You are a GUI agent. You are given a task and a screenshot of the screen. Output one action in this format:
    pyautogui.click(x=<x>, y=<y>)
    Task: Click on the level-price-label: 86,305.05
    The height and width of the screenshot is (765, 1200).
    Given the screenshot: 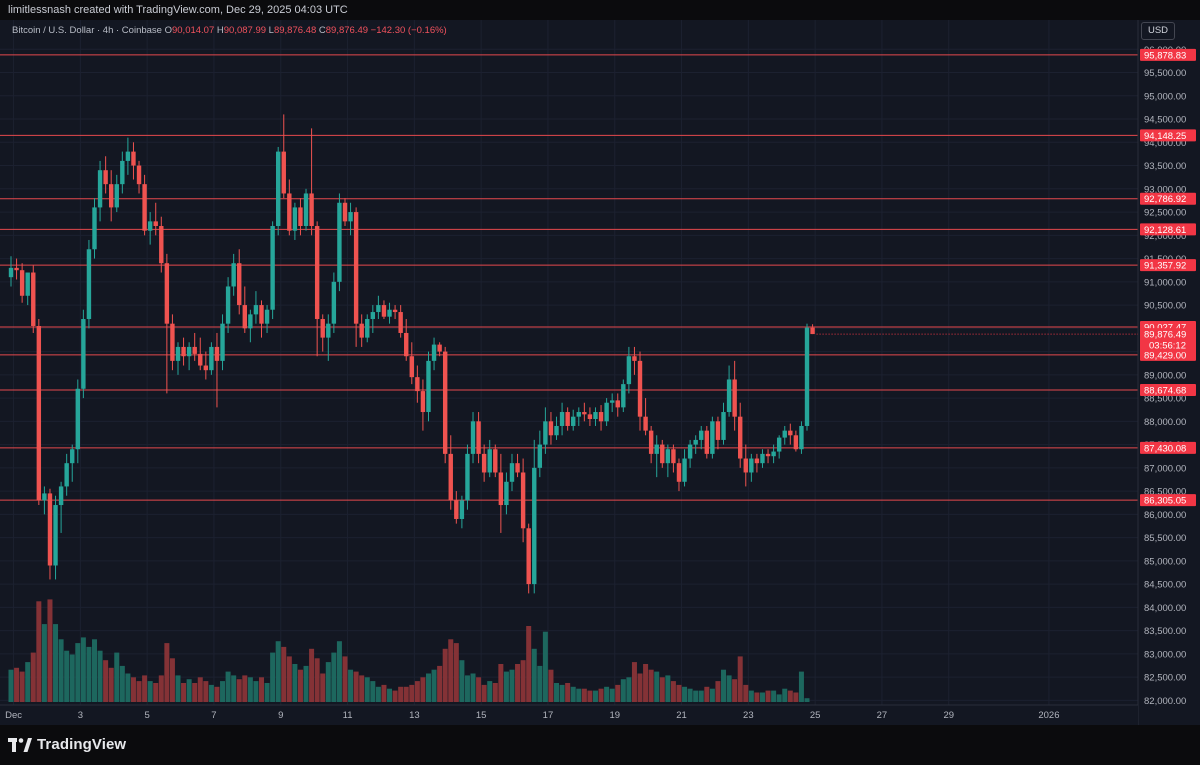 What is the action you would take?
    pyautogui.click(x=1168, y=500)
    